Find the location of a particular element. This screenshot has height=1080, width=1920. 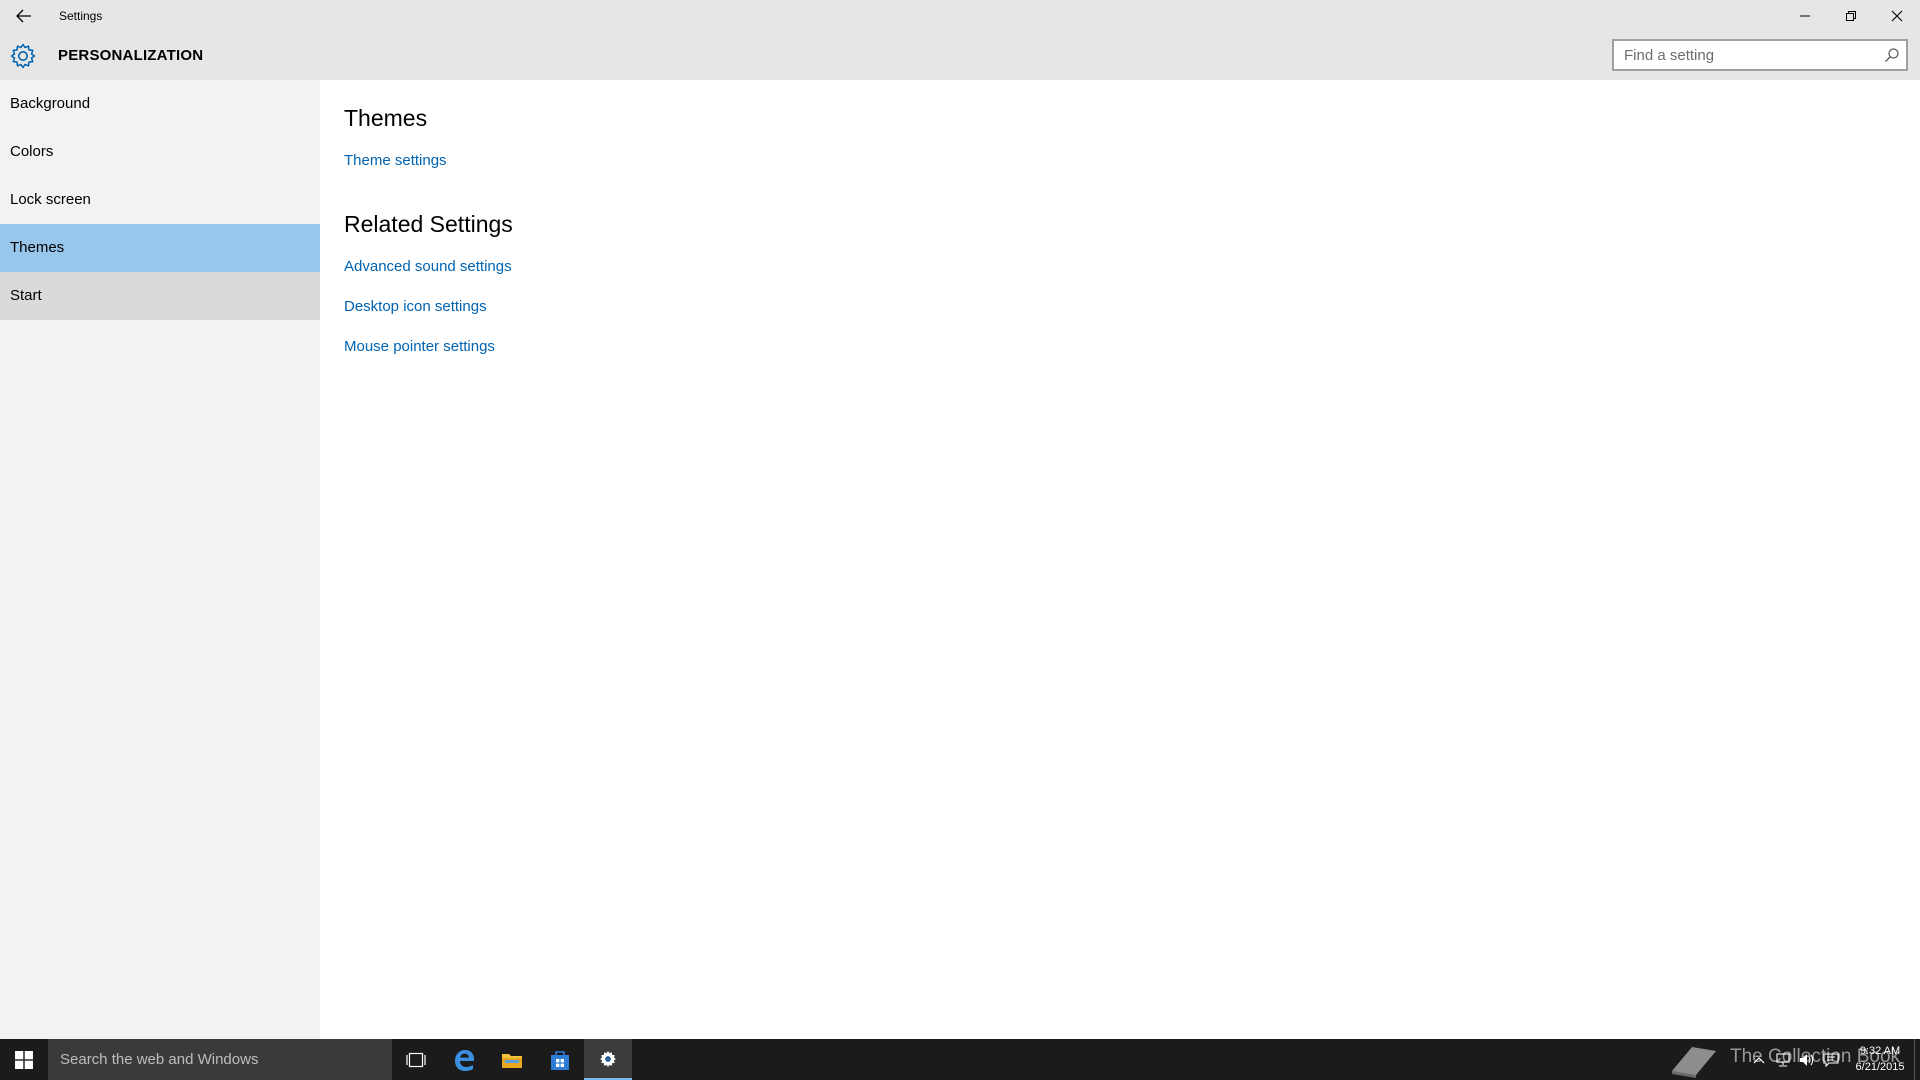

close-button is located at coordinates (1897, 16).